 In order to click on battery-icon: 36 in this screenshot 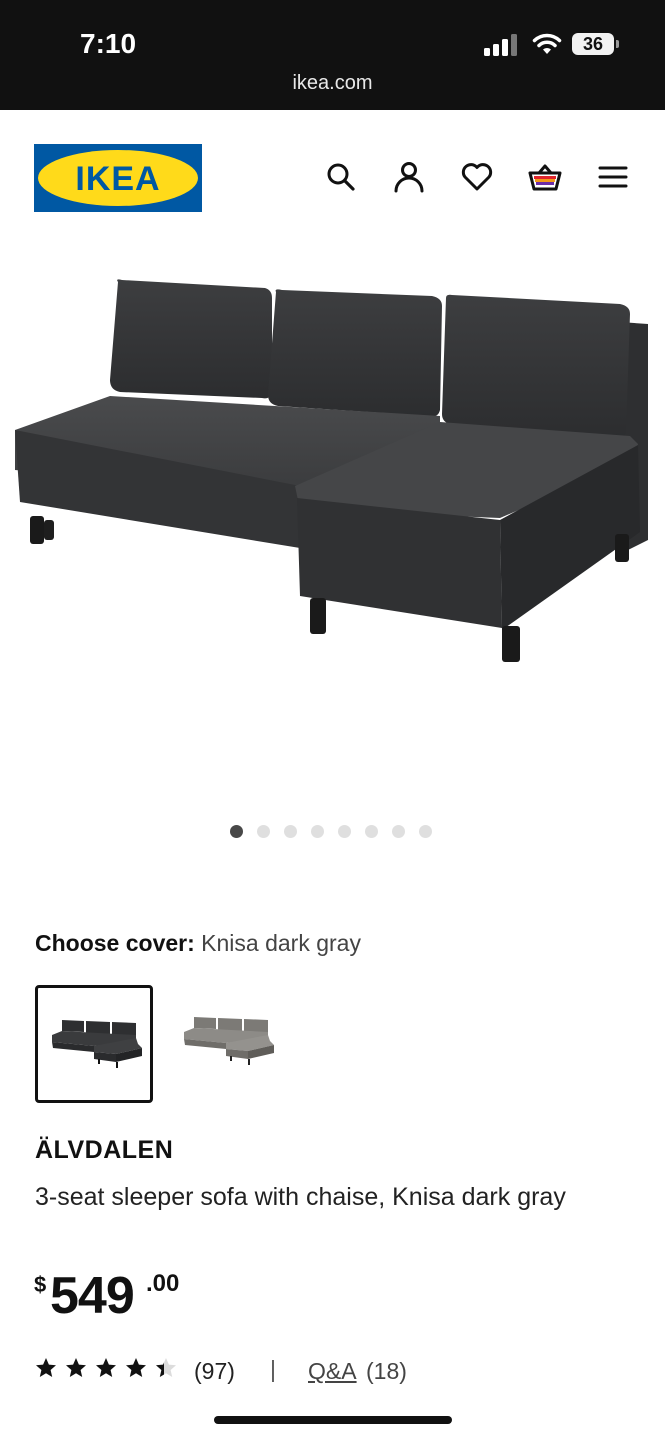, I will do `click(596, 45)`.